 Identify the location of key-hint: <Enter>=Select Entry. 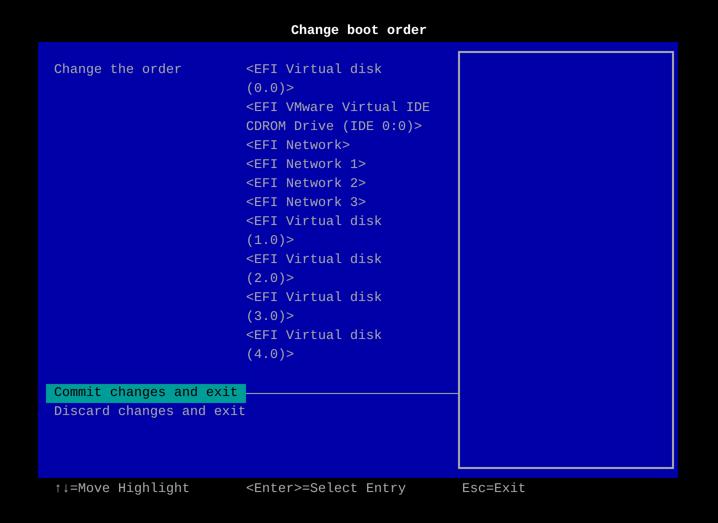
(326, 490).